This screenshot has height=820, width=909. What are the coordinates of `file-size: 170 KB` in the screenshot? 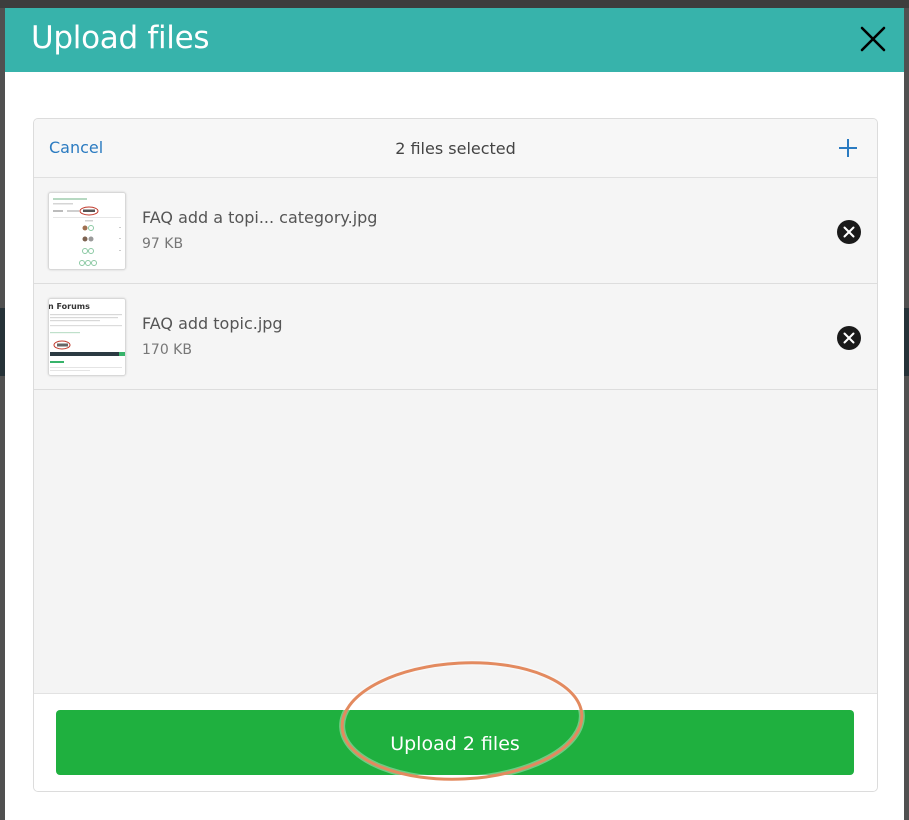 It's located at (167, 350).